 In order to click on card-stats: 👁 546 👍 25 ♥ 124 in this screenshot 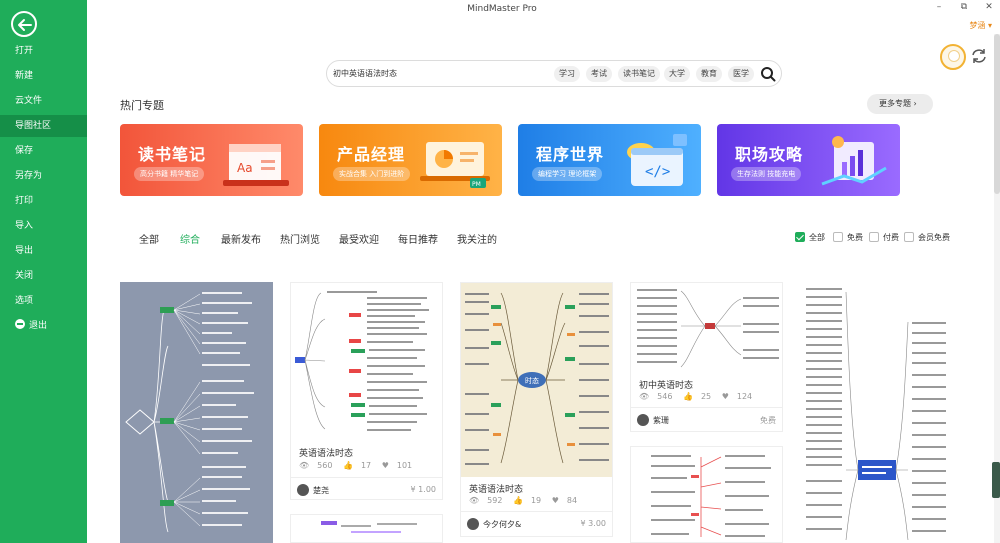, I will do `click(699, 396)`.